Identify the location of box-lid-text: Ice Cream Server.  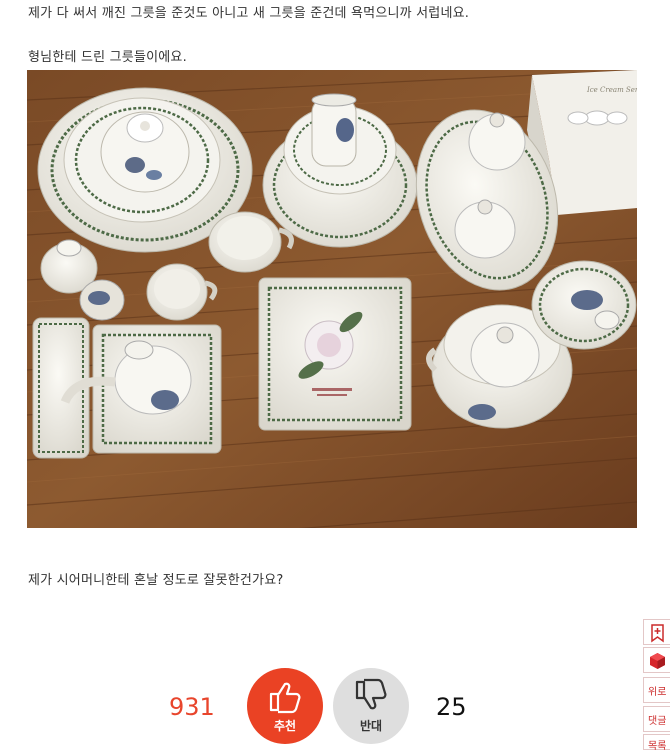
(611, 90).